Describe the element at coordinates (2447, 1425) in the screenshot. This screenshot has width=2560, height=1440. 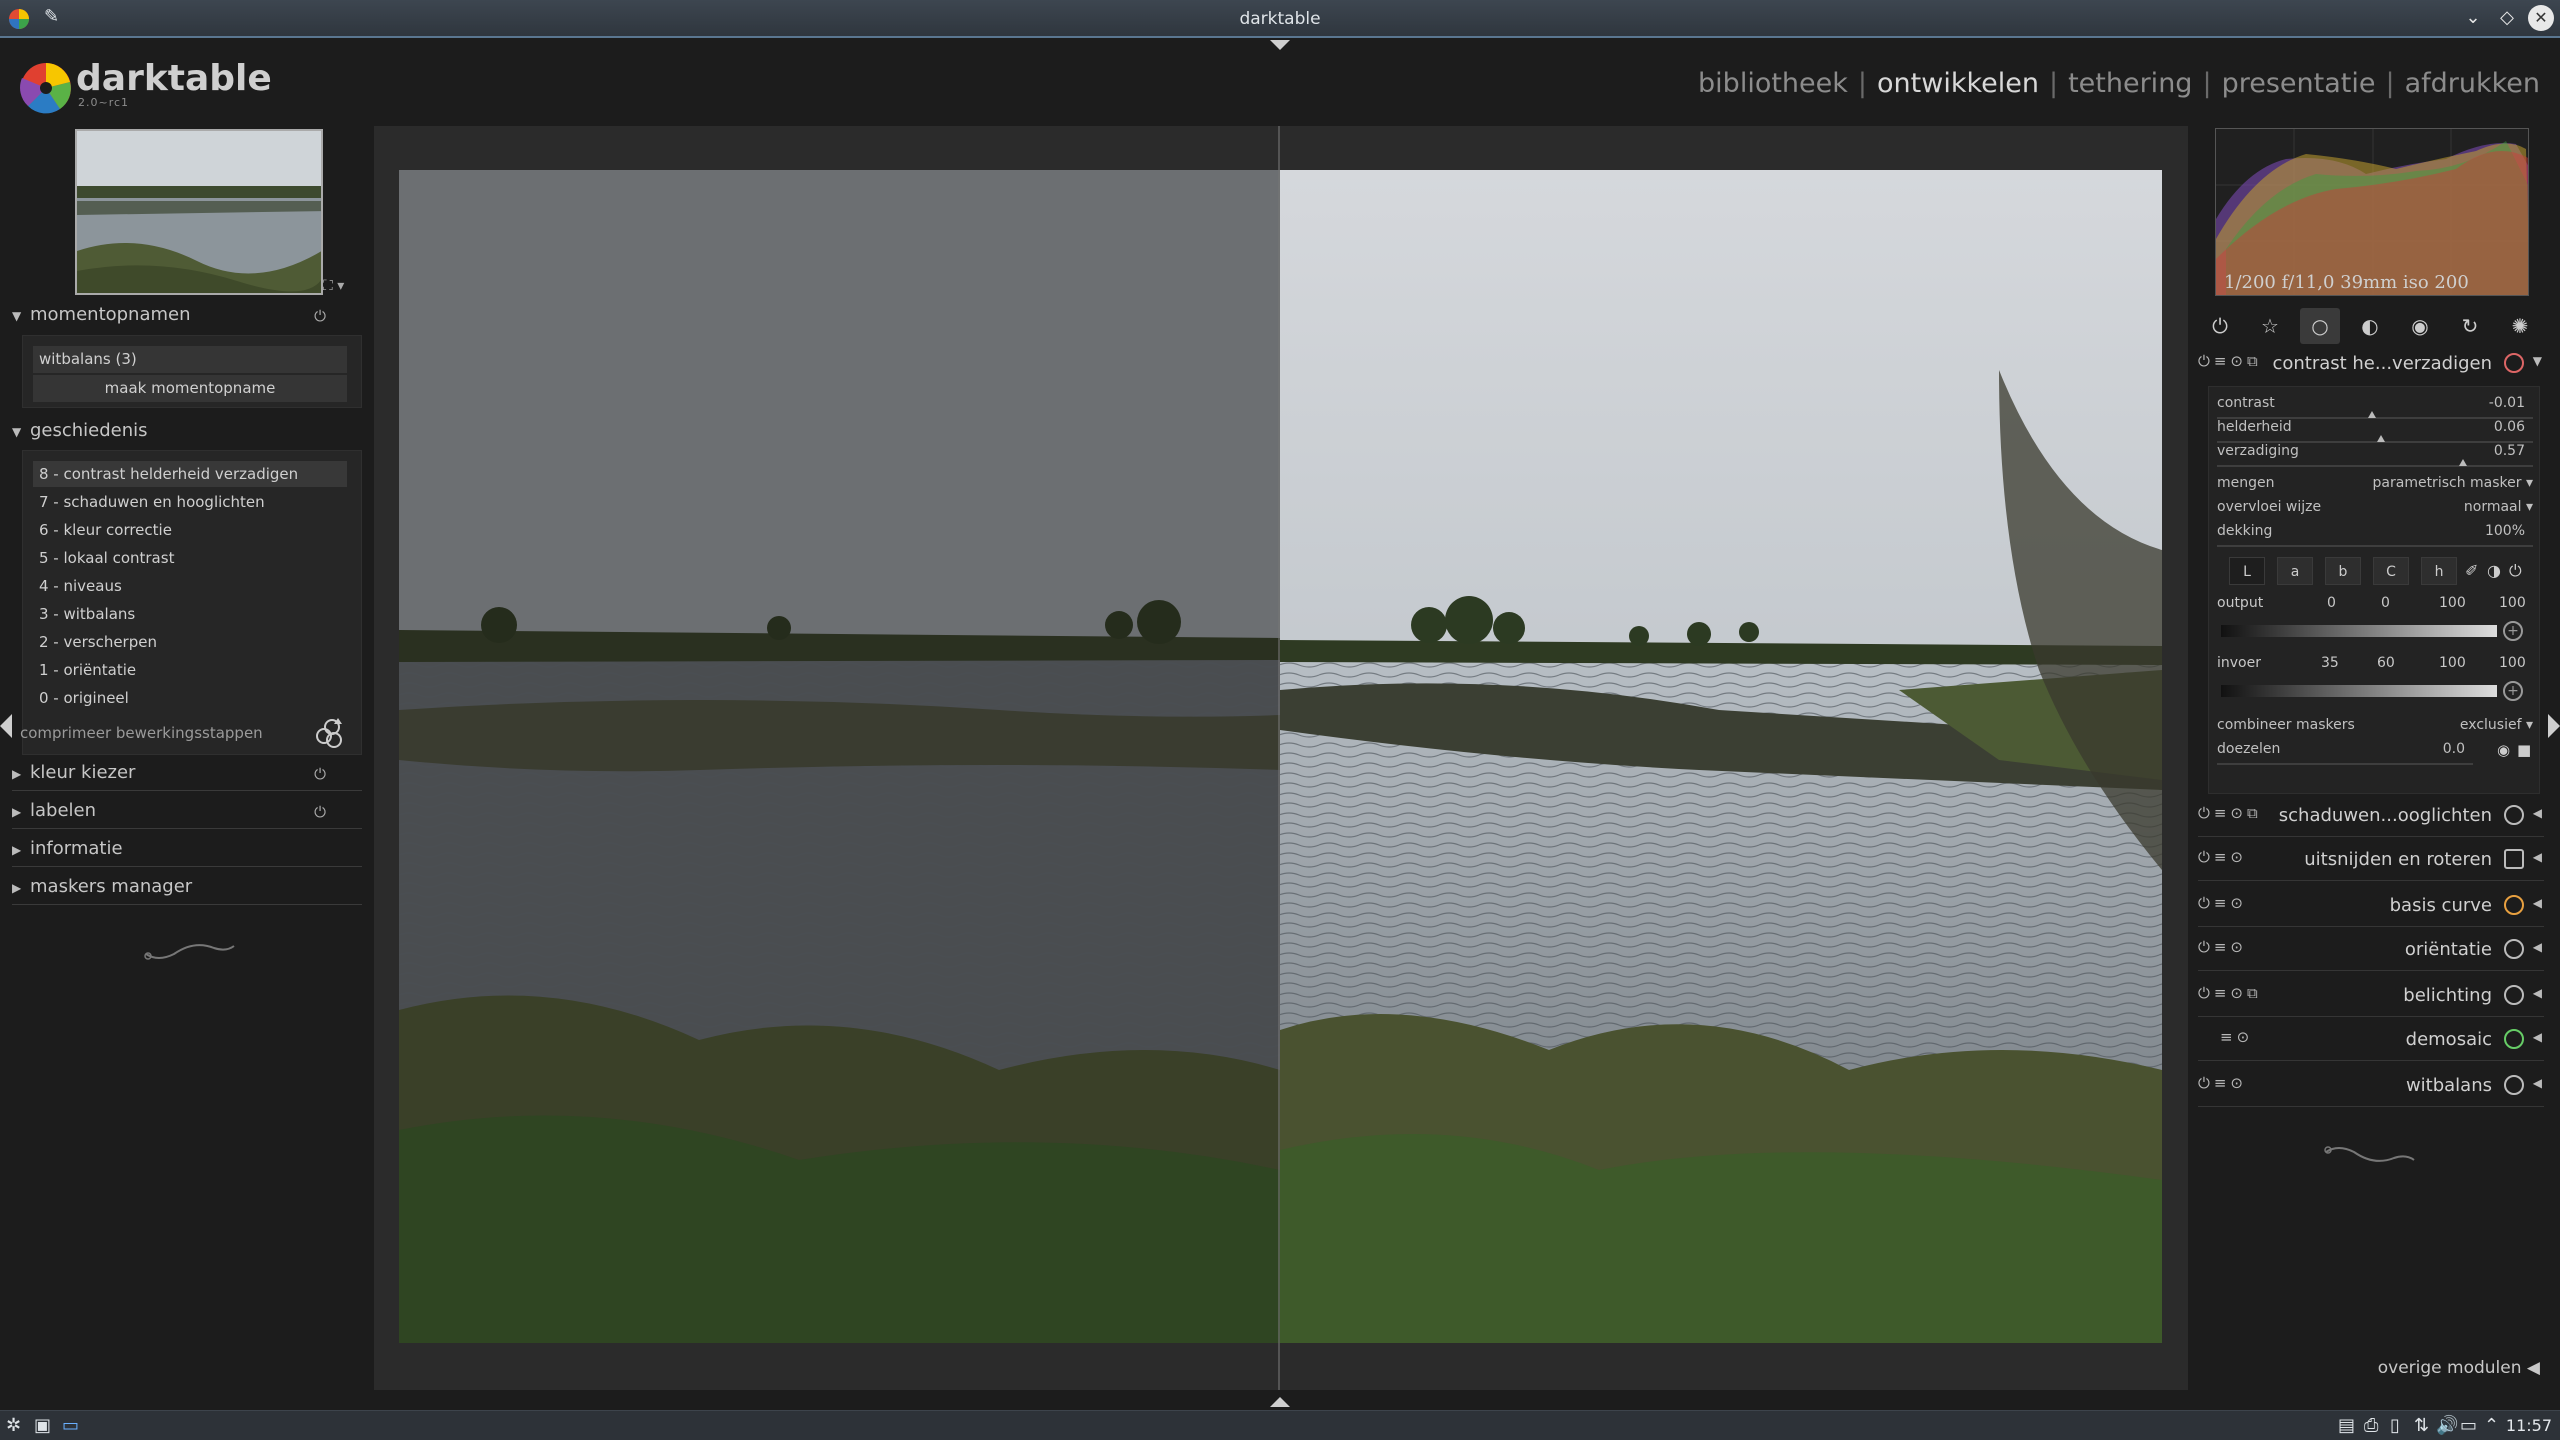
I see `tray-volume-icon: 🔊` at that location.